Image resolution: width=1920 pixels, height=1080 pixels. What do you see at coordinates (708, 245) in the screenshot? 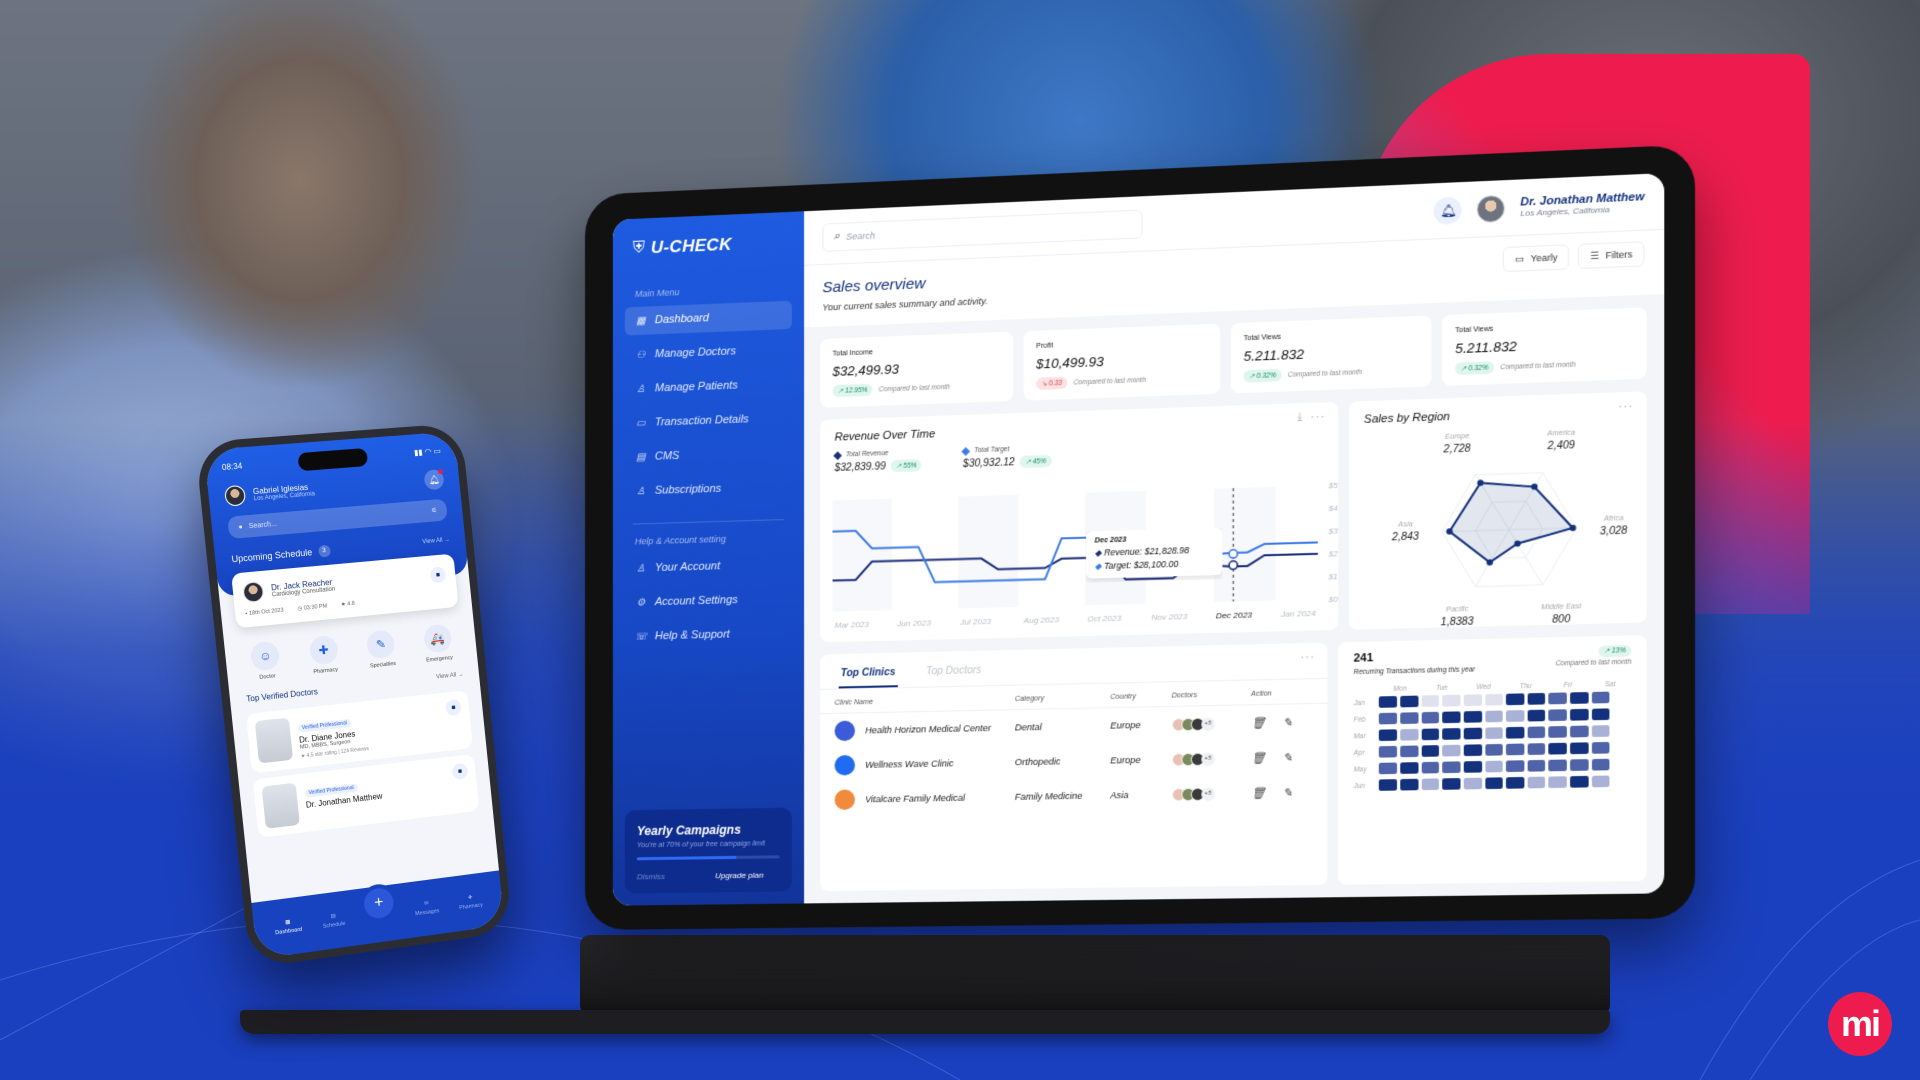
I see `brand: ⛨ U-CHECK` at bounding box center [708, 245].